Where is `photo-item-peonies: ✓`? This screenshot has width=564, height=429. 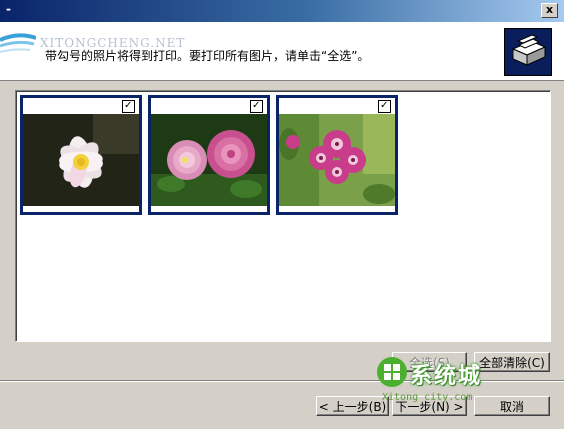 photo-item-peonies: ✓ is located at coordinates (209, 155).